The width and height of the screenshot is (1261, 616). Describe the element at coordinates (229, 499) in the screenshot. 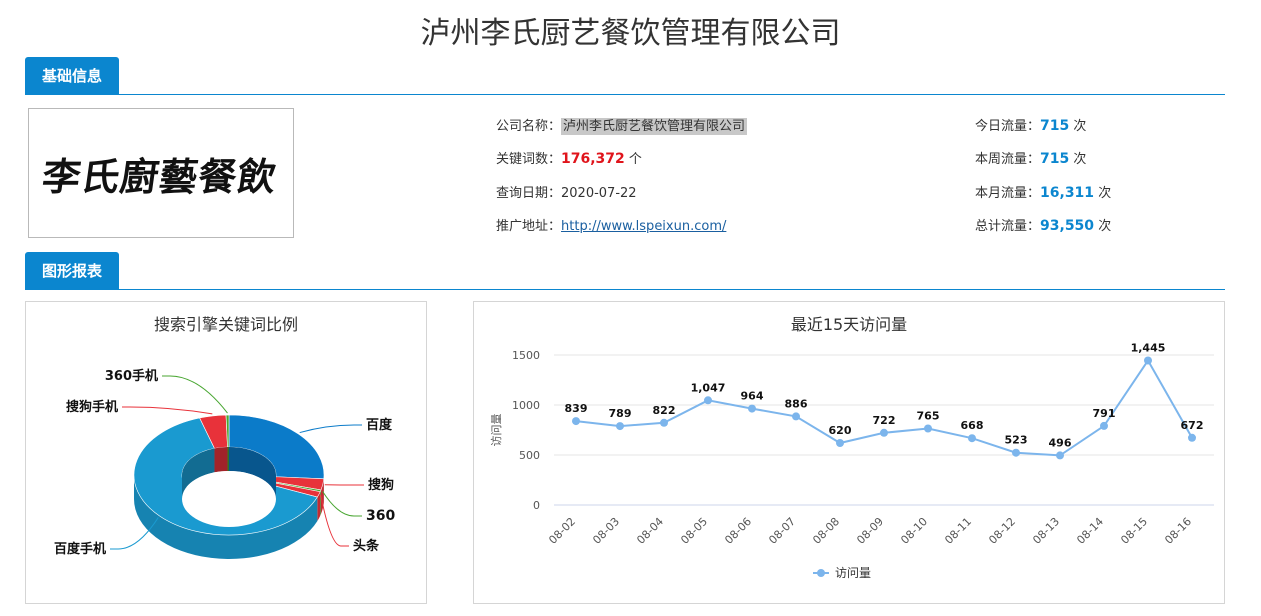

I see `donut-hole` at that location.